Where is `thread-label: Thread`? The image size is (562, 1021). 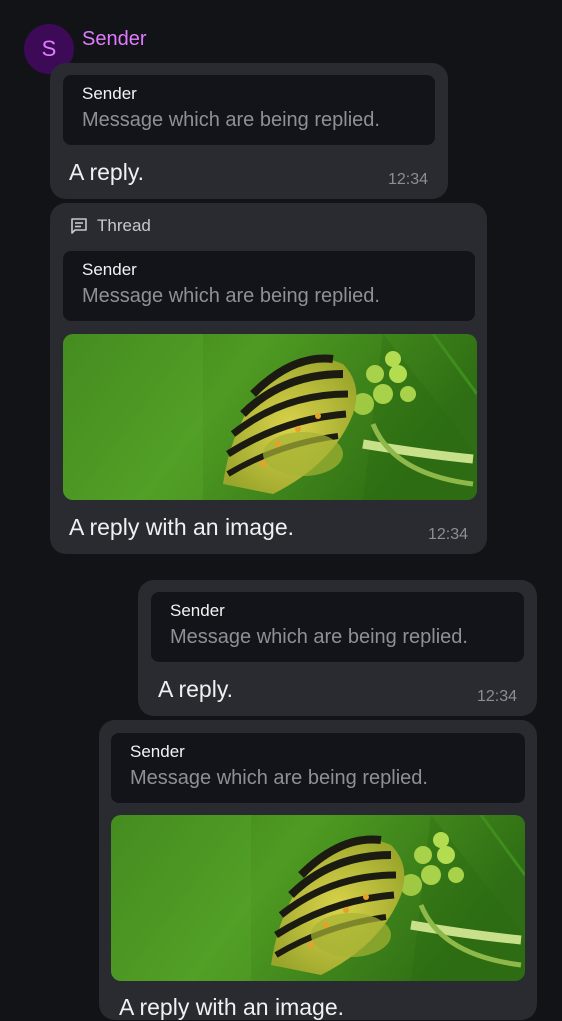
thread-label: Thread is located at coordinates (124, 225).